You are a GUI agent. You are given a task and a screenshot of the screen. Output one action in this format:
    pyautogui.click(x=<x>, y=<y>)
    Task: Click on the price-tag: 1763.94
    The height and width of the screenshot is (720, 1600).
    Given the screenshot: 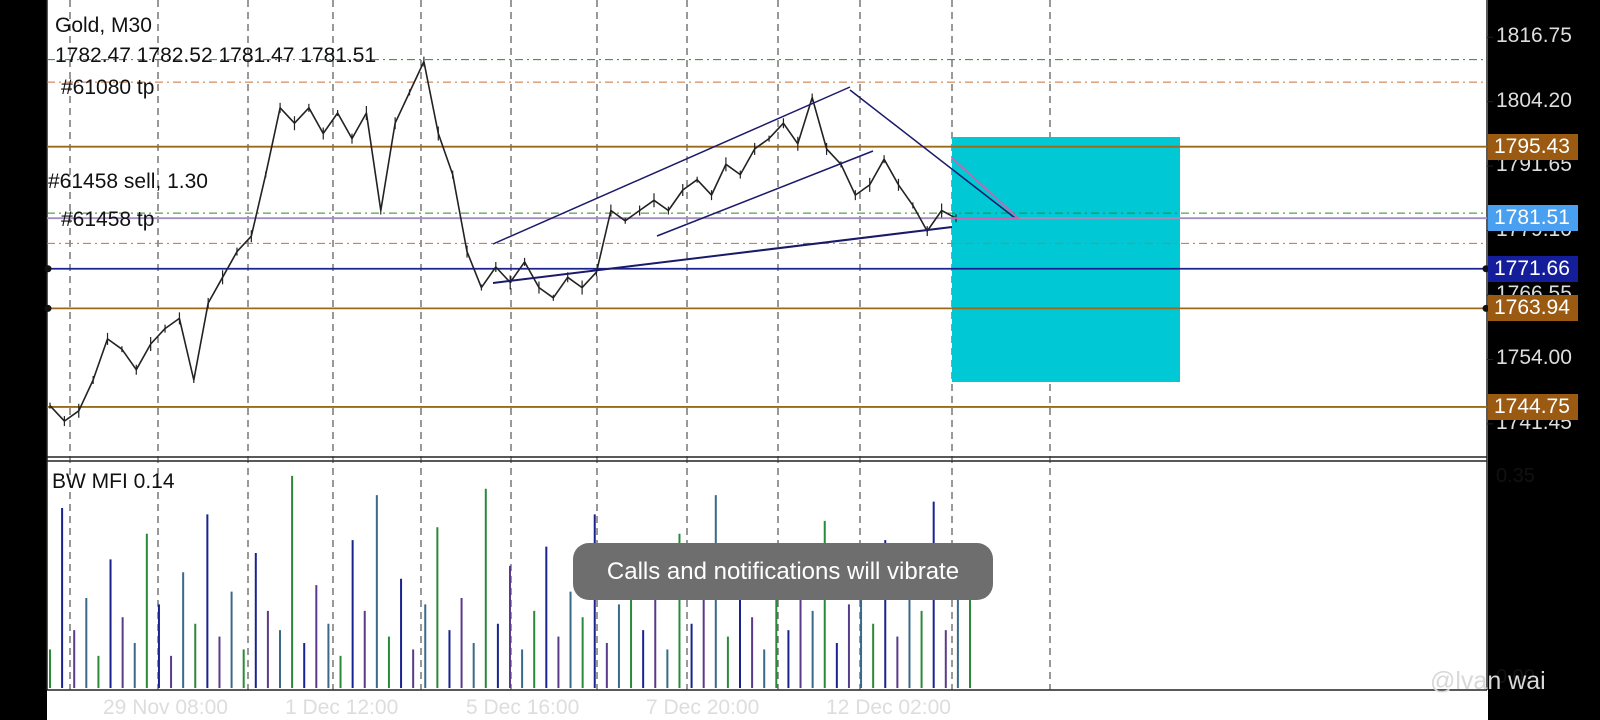 What is the action you would take?
    pyautogui.click(x=1533, y=308)
    